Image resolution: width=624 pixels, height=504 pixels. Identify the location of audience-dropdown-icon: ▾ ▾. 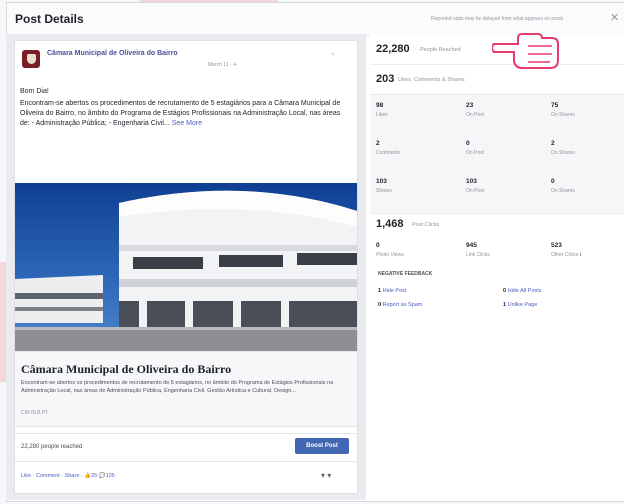
(326, 475).